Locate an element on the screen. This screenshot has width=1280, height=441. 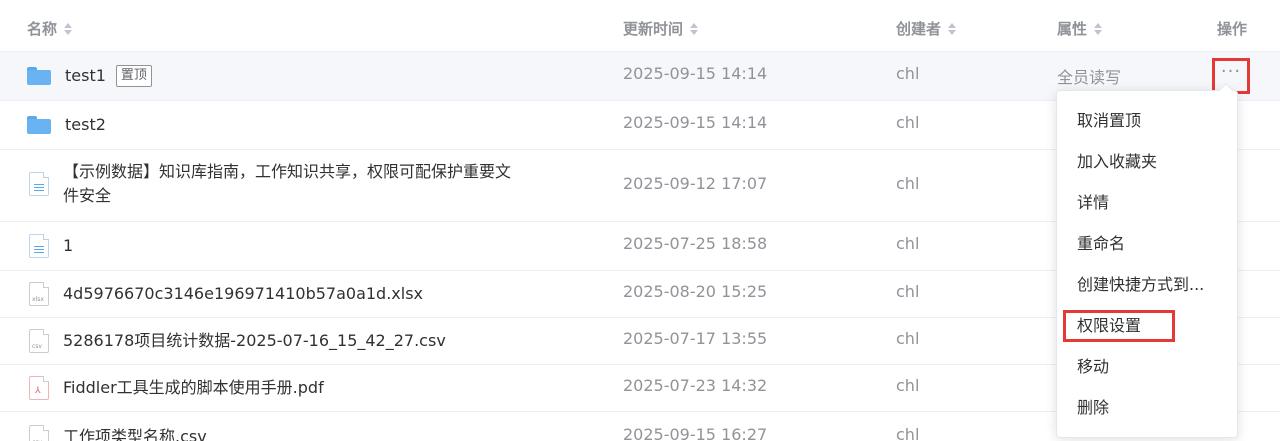
column-header-name-label: 名称 is located at coordinates (42, 29).